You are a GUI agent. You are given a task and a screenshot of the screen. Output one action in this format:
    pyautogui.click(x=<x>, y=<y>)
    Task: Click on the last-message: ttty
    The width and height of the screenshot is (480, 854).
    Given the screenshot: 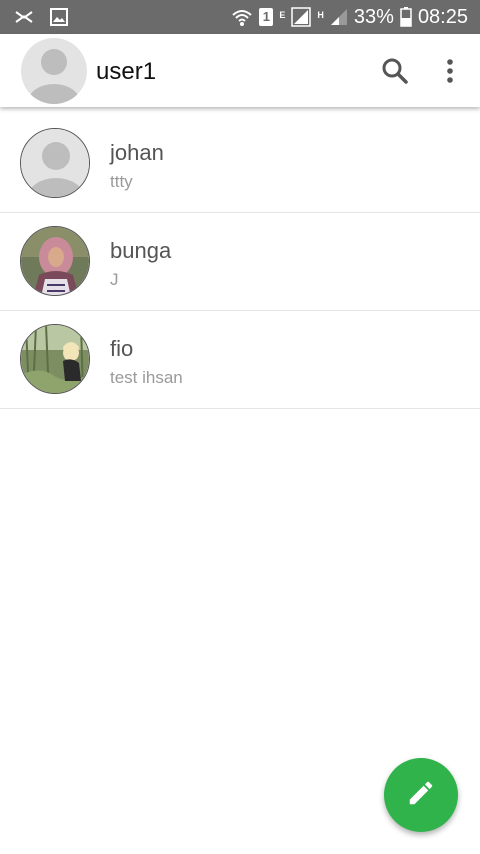 What is the action you would take?
    pyautogui.click(x=121, y=181)
    